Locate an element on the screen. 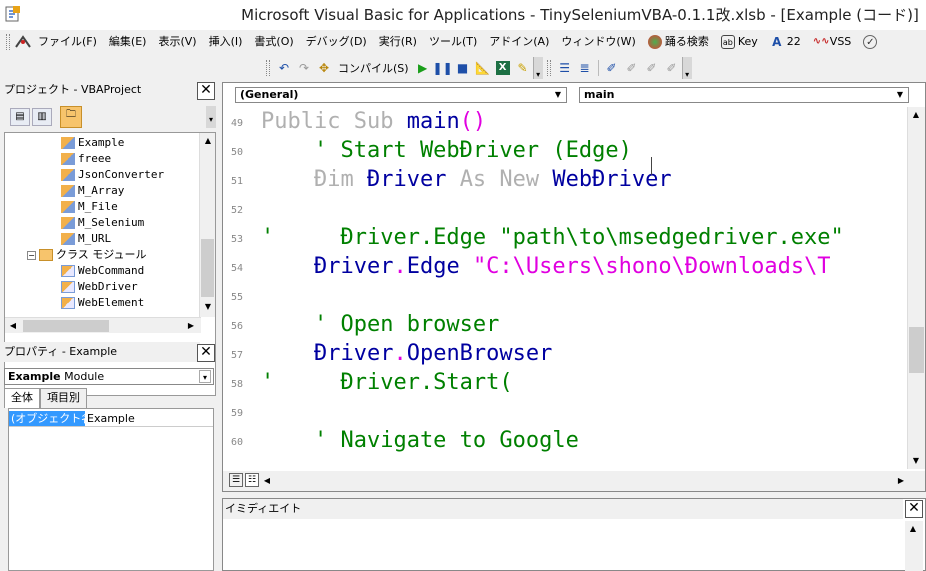  compile-button: コンパイル(S) is located at coordinates (373, 68).